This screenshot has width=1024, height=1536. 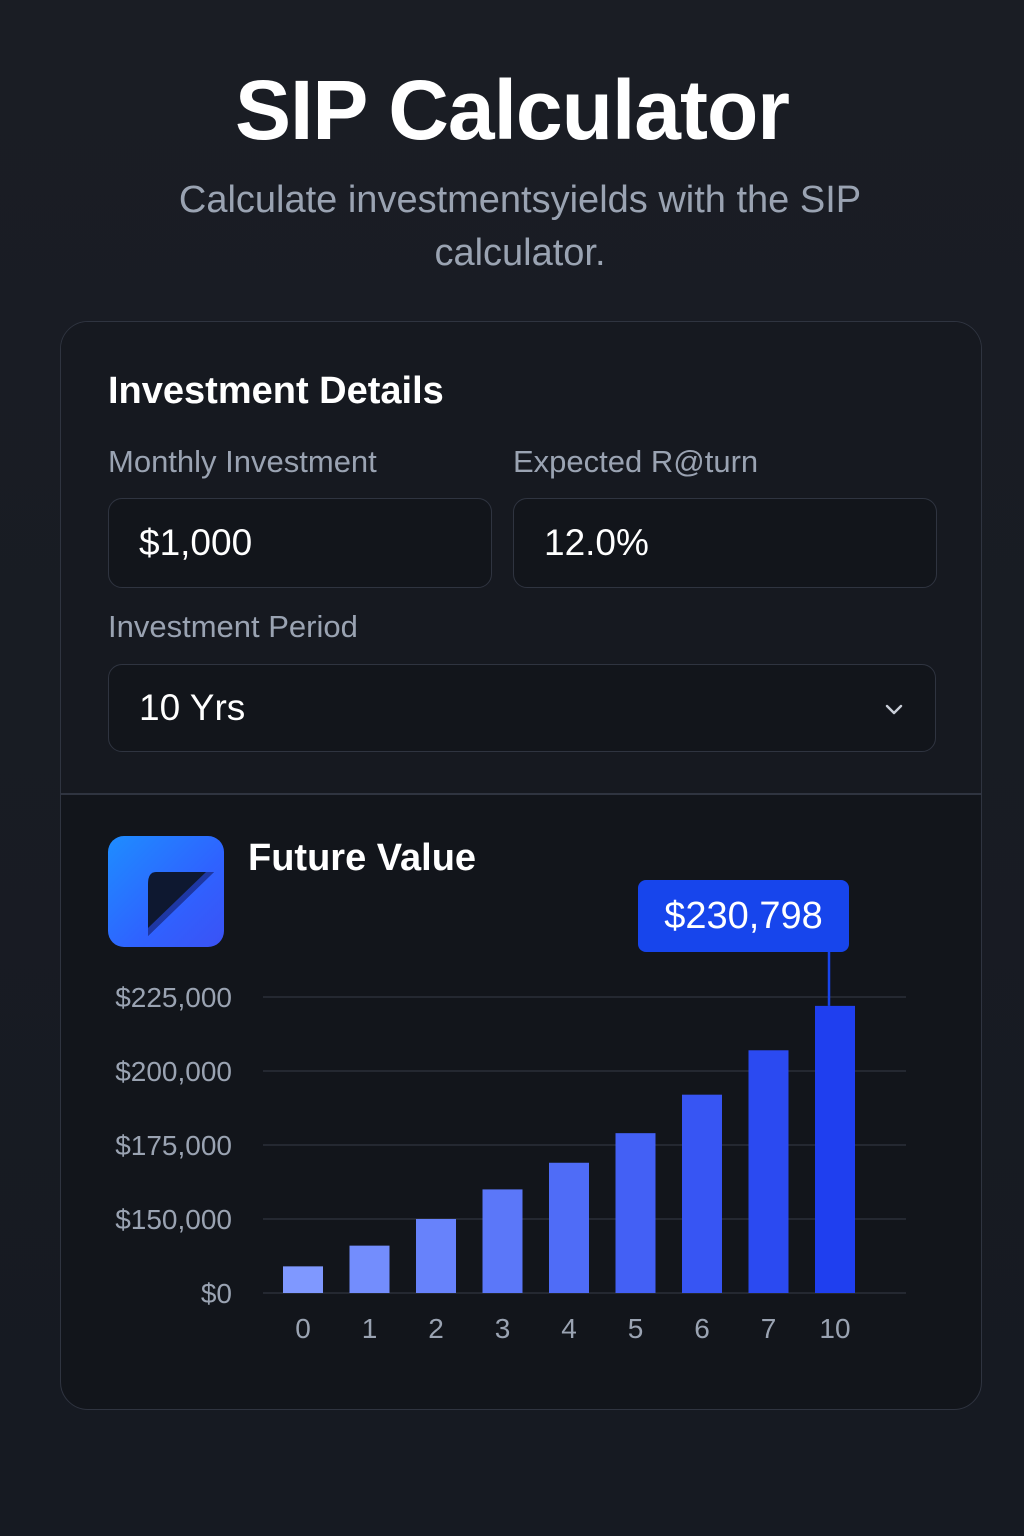 What do you see at coordinates (436, 1328) in the screenshot?
I see `x-tick-label-2: 2` at bounding box center [436, 1328].